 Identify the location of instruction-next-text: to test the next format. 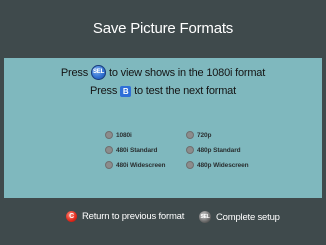
(185, 91).